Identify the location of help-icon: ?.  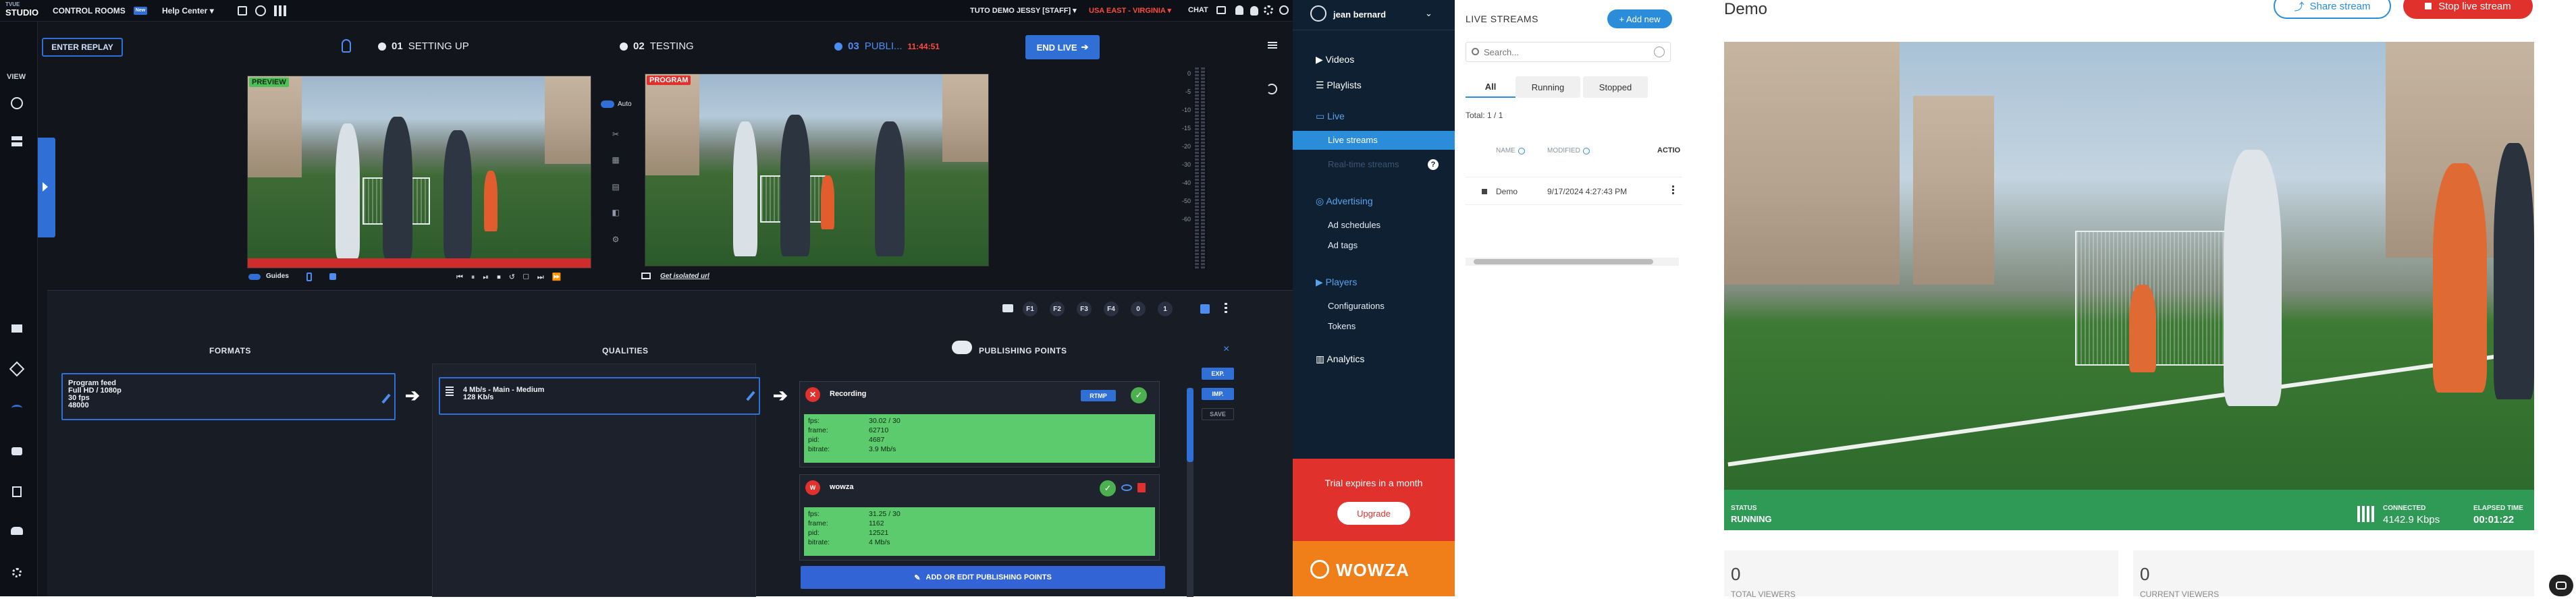
(1433, 165).